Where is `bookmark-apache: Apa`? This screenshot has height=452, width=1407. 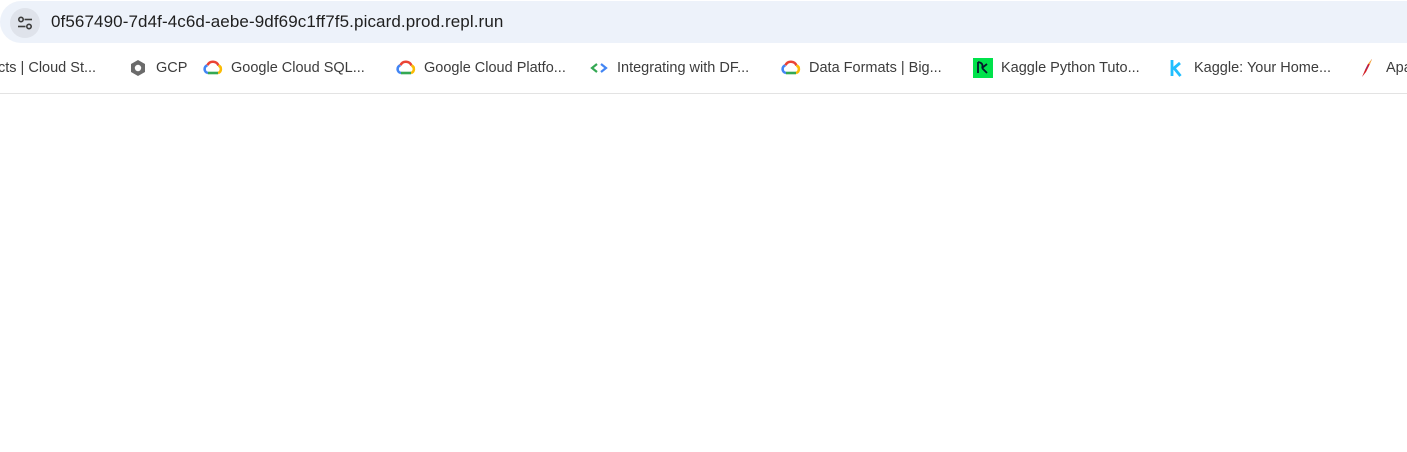
bookmark-apache: Apa is located at coordinates (1382, 68).